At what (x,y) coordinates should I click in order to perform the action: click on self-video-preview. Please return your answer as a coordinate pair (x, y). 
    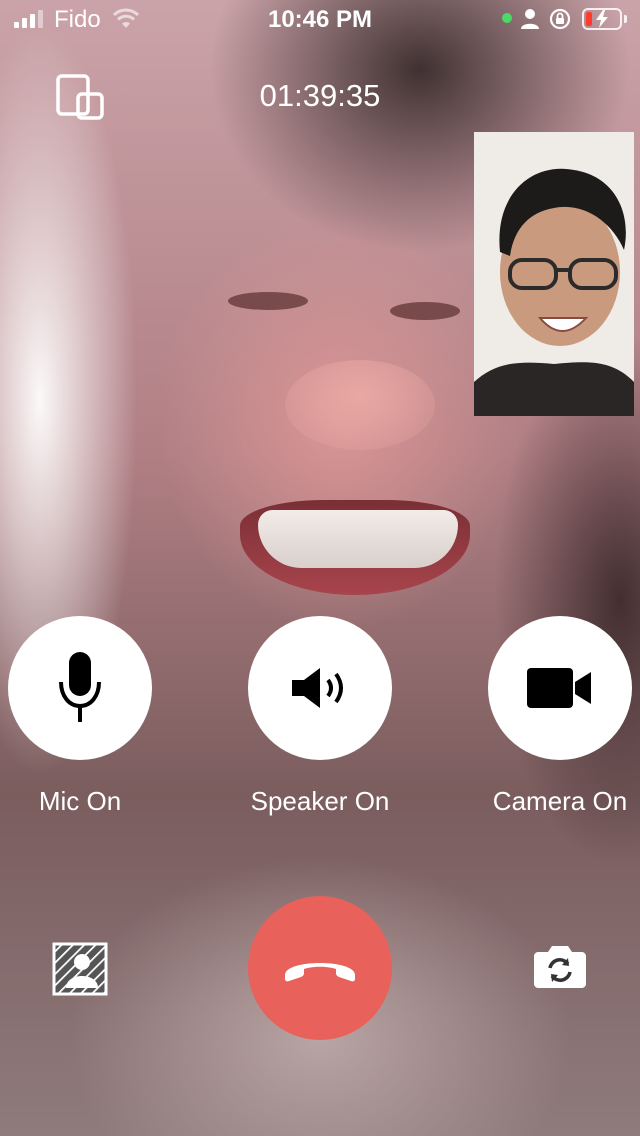
    Looking at the image, I should click on (554, 274).